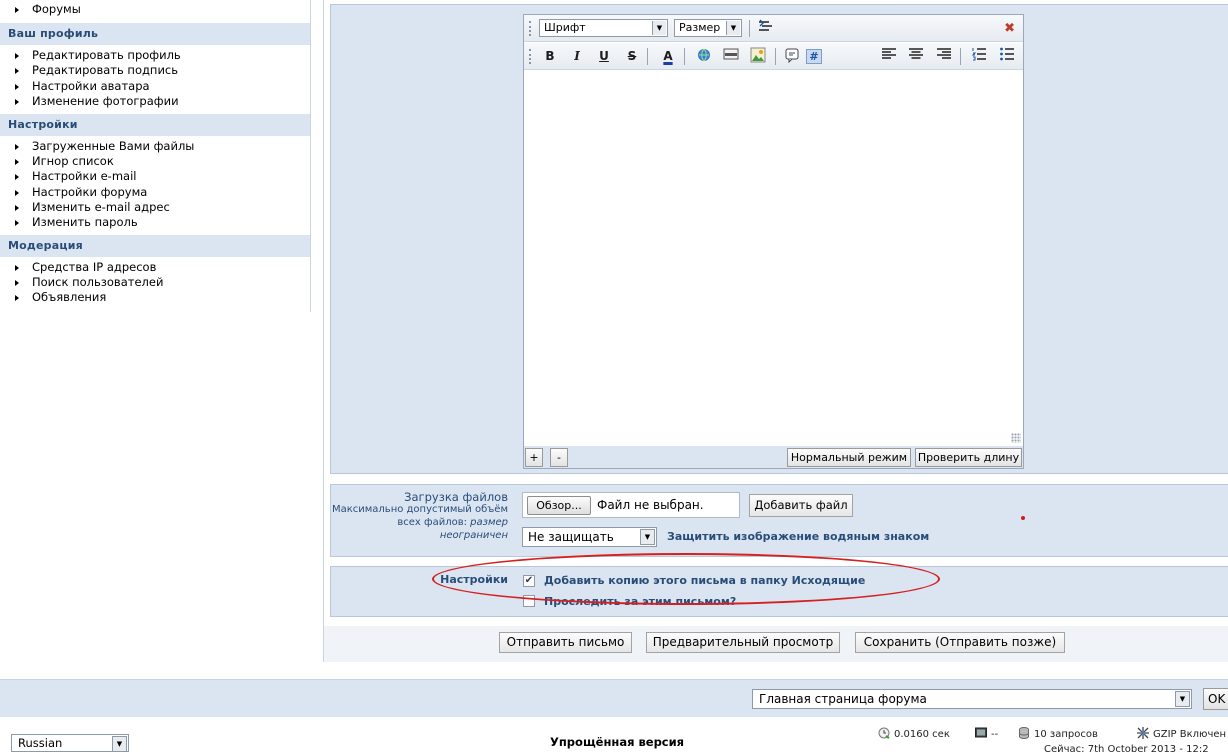 This screenshot has height=756, width=1228. I want to click on sidebar-item-forums: Форумы, so click(155, 9).